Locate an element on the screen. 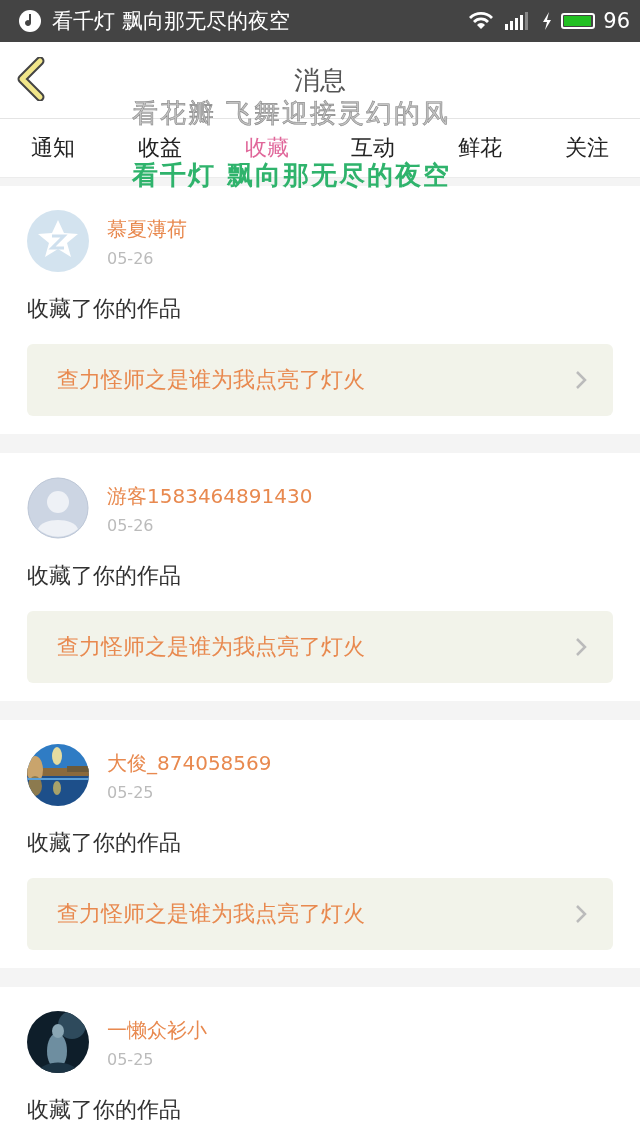  notification-text: 看千灯 飘向那无尽的夜空 is located at coordinates (171, 21).